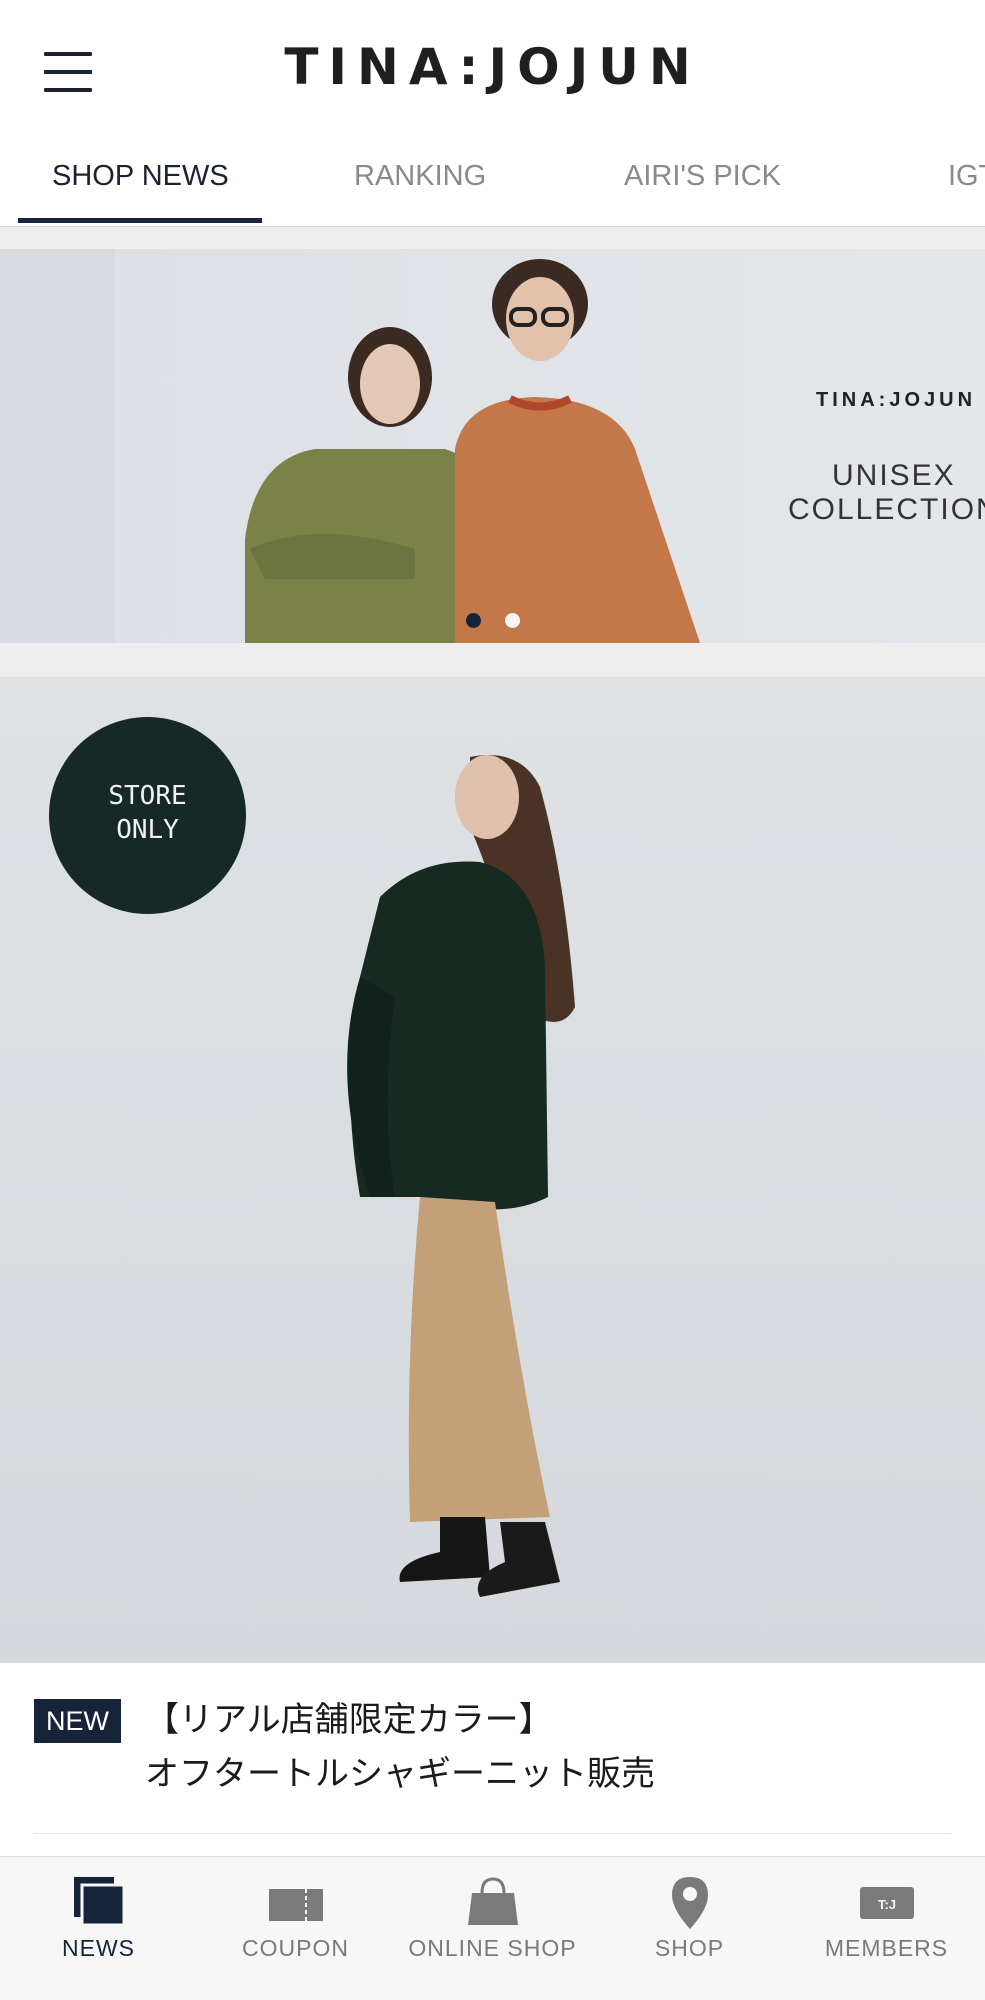 The height and width of the screenshot is (2000, 985). Describe the element at coordinates (966, 187) in the screenshot. I see `tab-igt: IGT` at that location.